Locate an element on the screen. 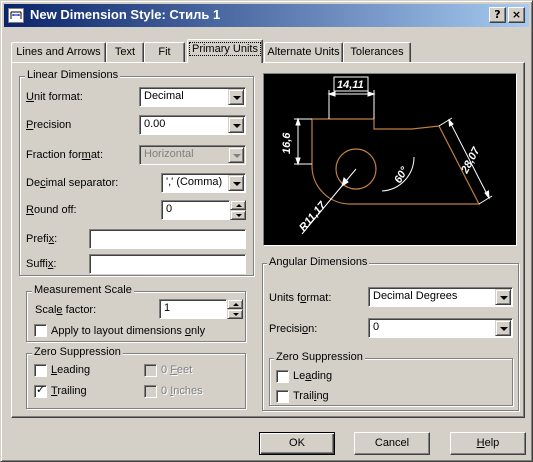 The height and width of the screenshot is (462, 533). angular-precision-label: Precision: is located at coordinates (293, 329).